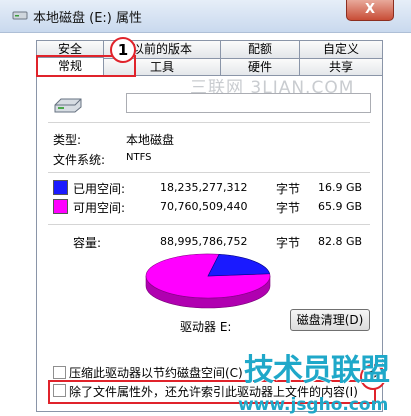 This screenshot has height=416, width=411. I want to click on used-space-bytes: 18,235,277,312, so click(204, 187).